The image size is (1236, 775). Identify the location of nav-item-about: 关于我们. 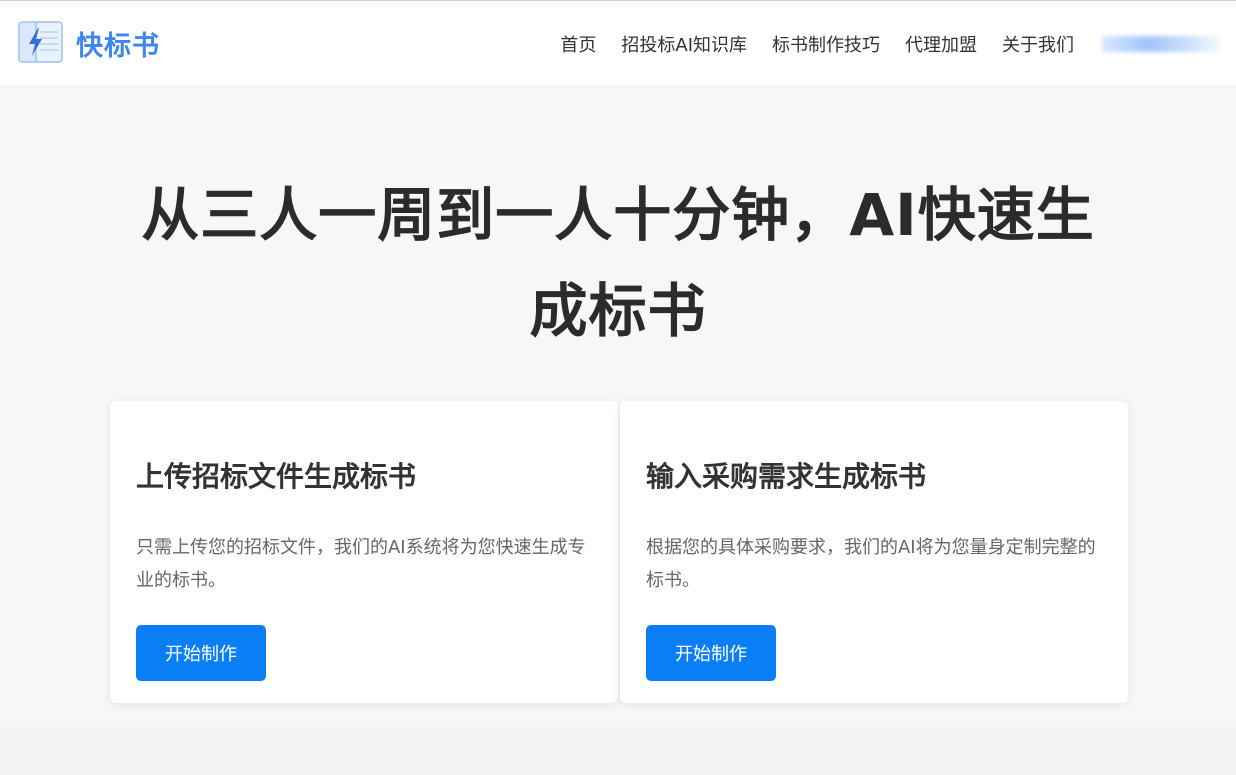
(1038, 44).